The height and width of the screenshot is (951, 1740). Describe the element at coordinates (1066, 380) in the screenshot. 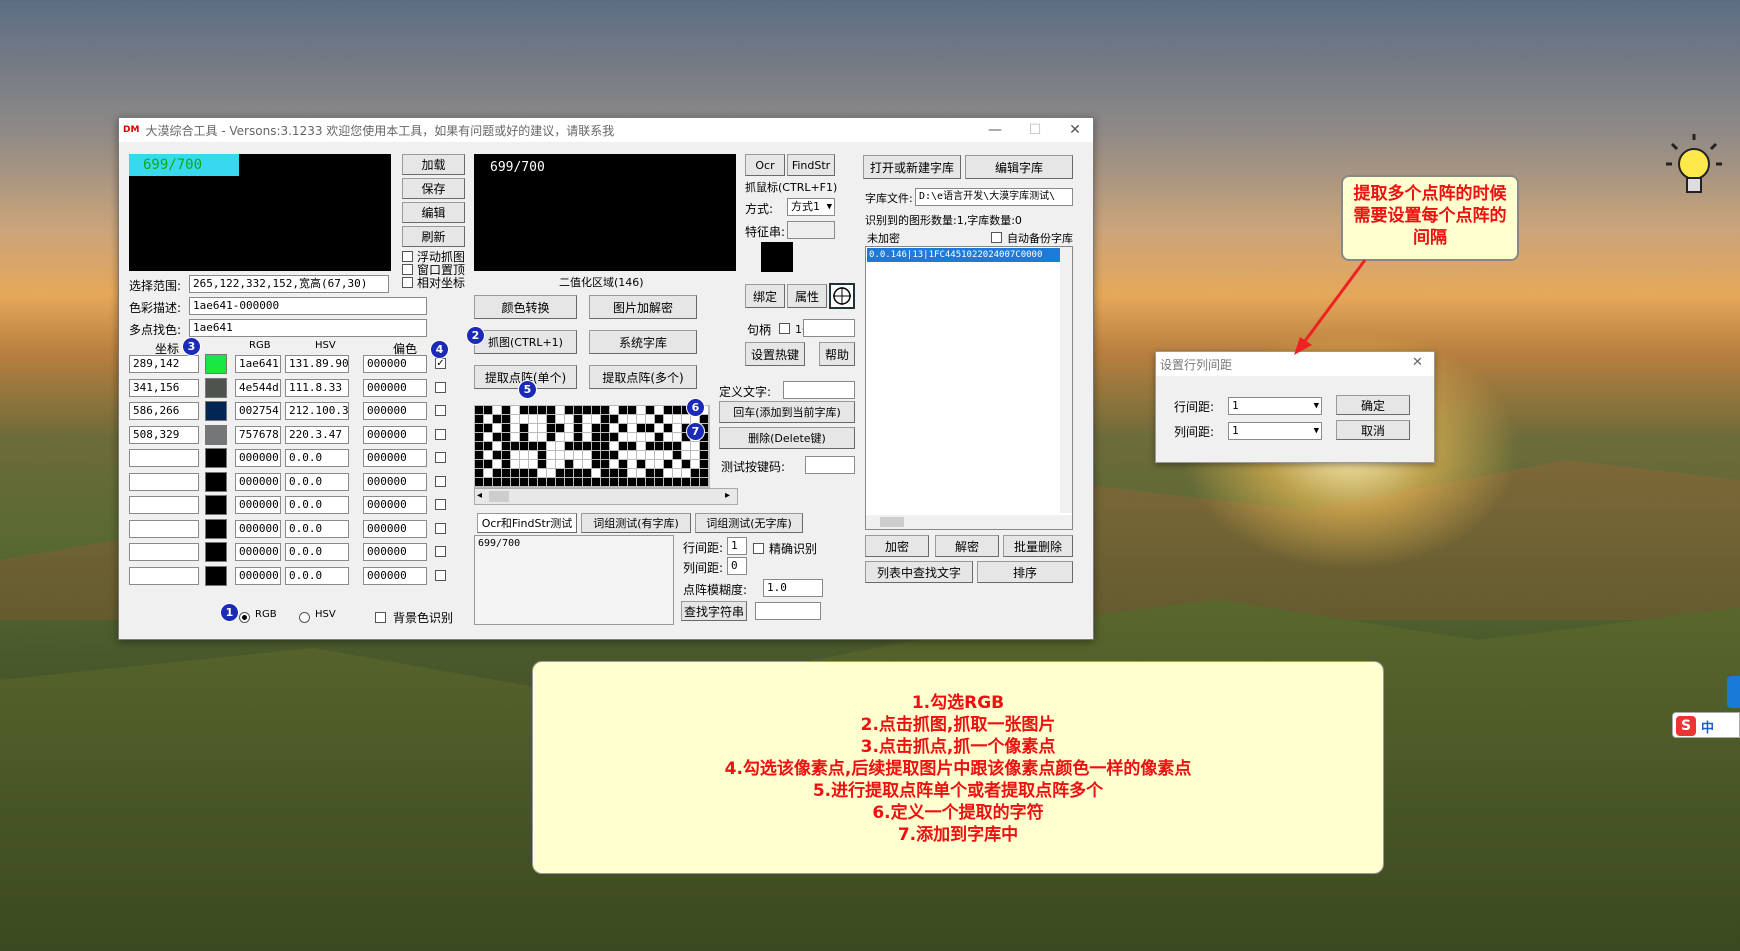

I see `list-vscrollbar` at that location.